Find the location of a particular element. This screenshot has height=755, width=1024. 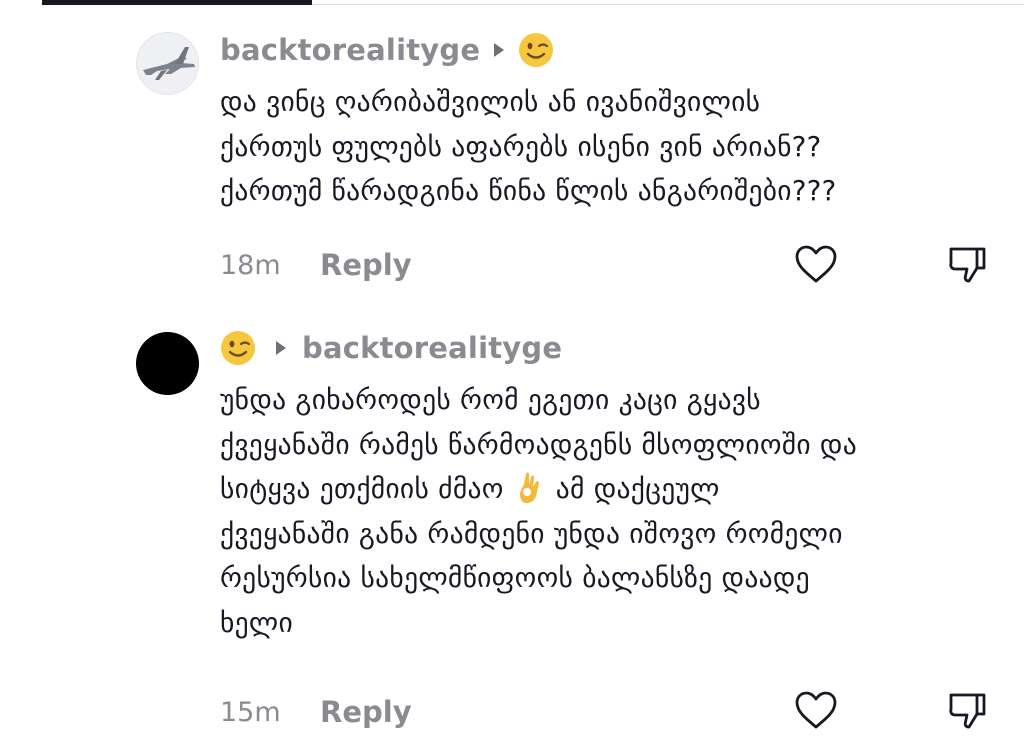

comment-line: ქართუმ წარადგინა წინა წლის ანგარიშები??? is located at coordinates (528, 191).